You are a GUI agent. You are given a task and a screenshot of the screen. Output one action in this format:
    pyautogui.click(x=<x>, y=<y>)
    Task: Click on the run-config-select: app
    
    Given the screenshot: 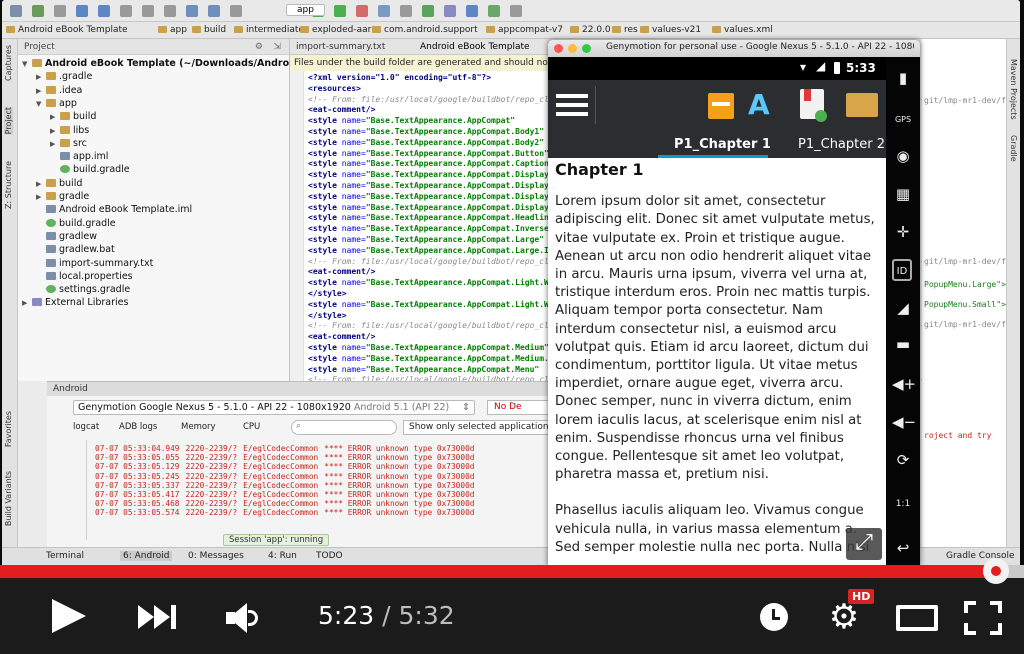 What is the action you would take?
    pyautogui.click(x=305, y=10)
    